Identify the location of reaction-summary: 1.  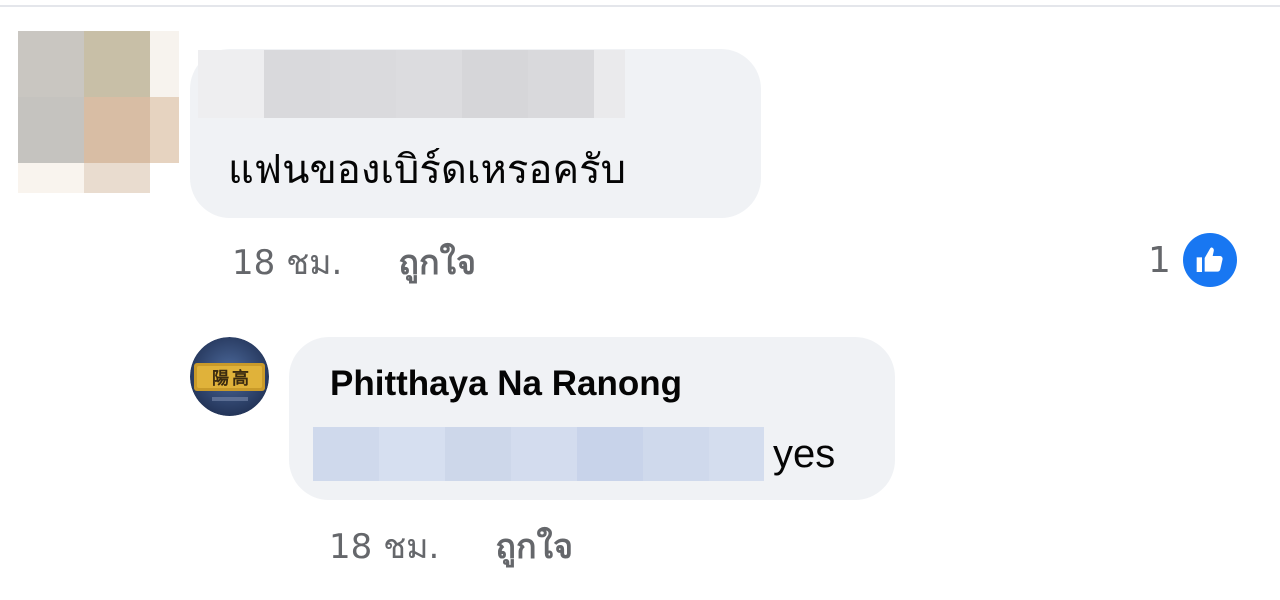
(1192, 260).